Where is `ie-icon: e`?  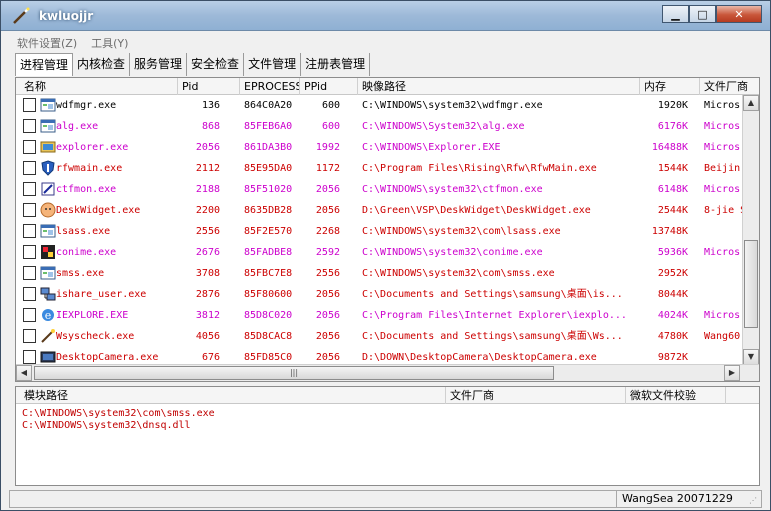
ie-icon: e is located at coordinates (48, 315).